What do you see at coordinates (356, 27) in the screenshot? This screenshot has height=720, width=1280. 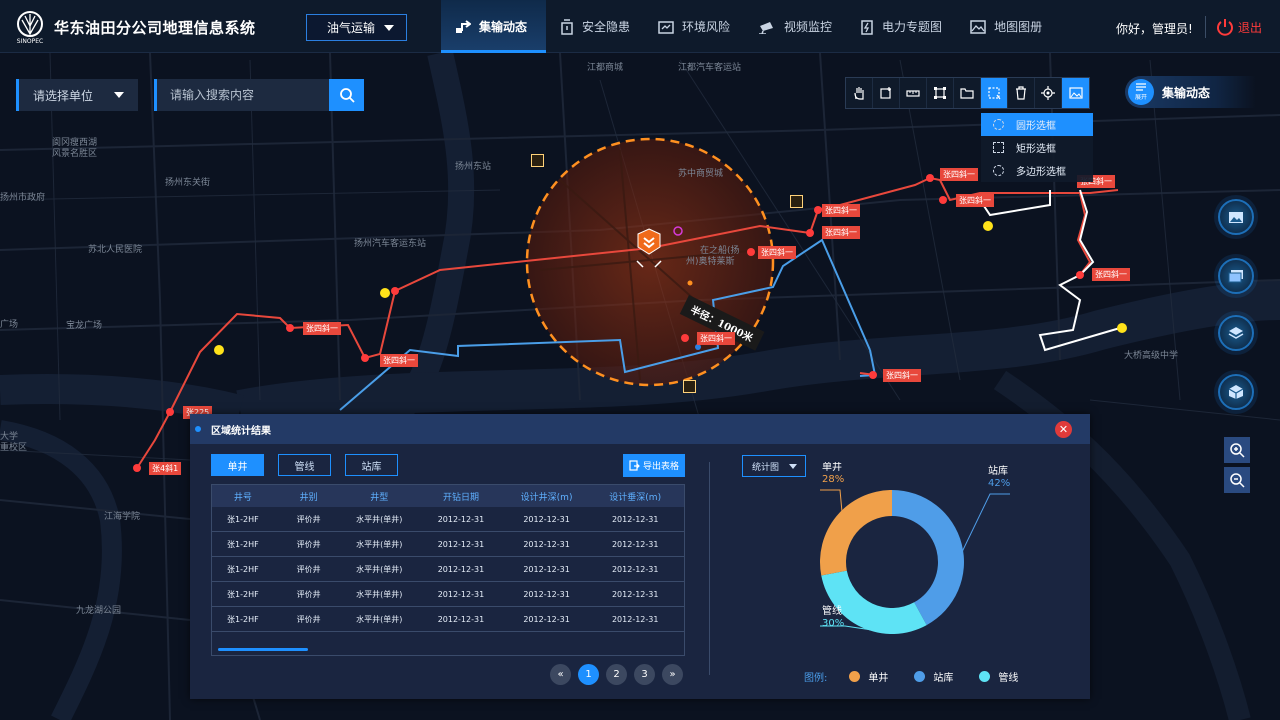 I see `module-select: 油气运输` at bounding box center [356, 27].